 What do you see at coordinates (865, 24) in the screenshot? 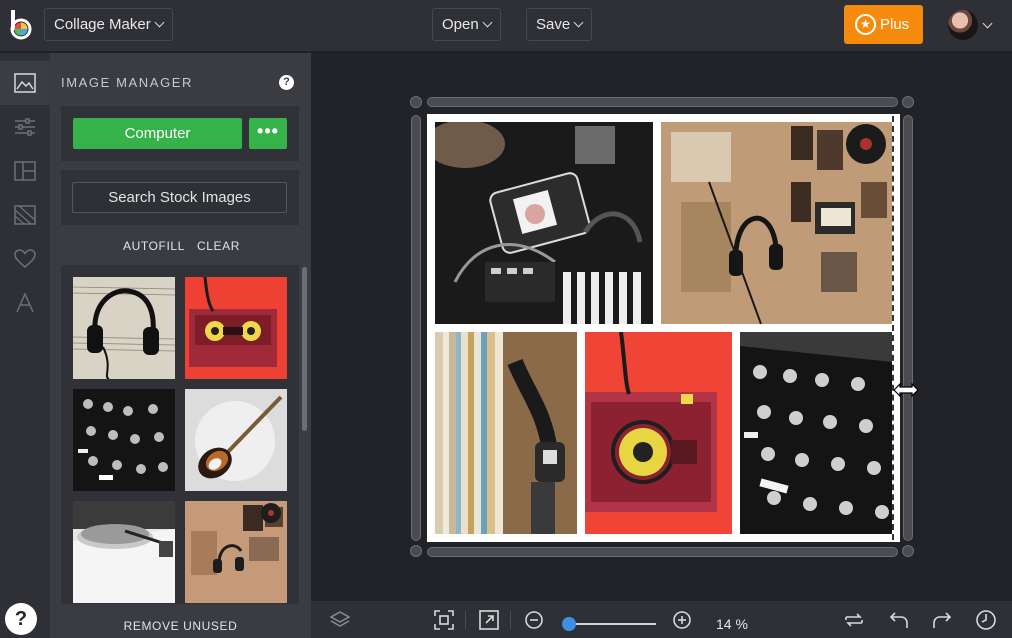
I see `star-icon: ★` at bounding box center [865, 24].